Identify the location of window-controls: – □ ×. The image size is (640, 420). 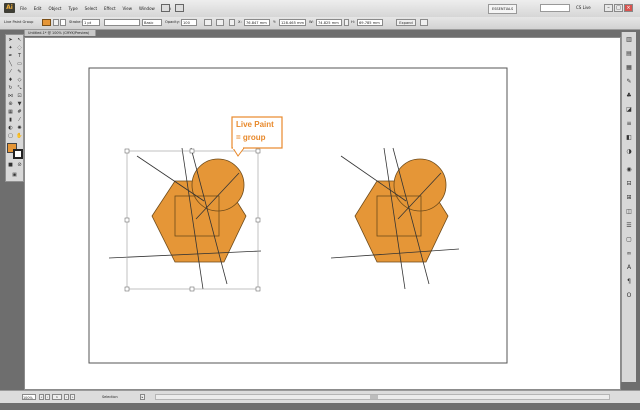
(618, 8).